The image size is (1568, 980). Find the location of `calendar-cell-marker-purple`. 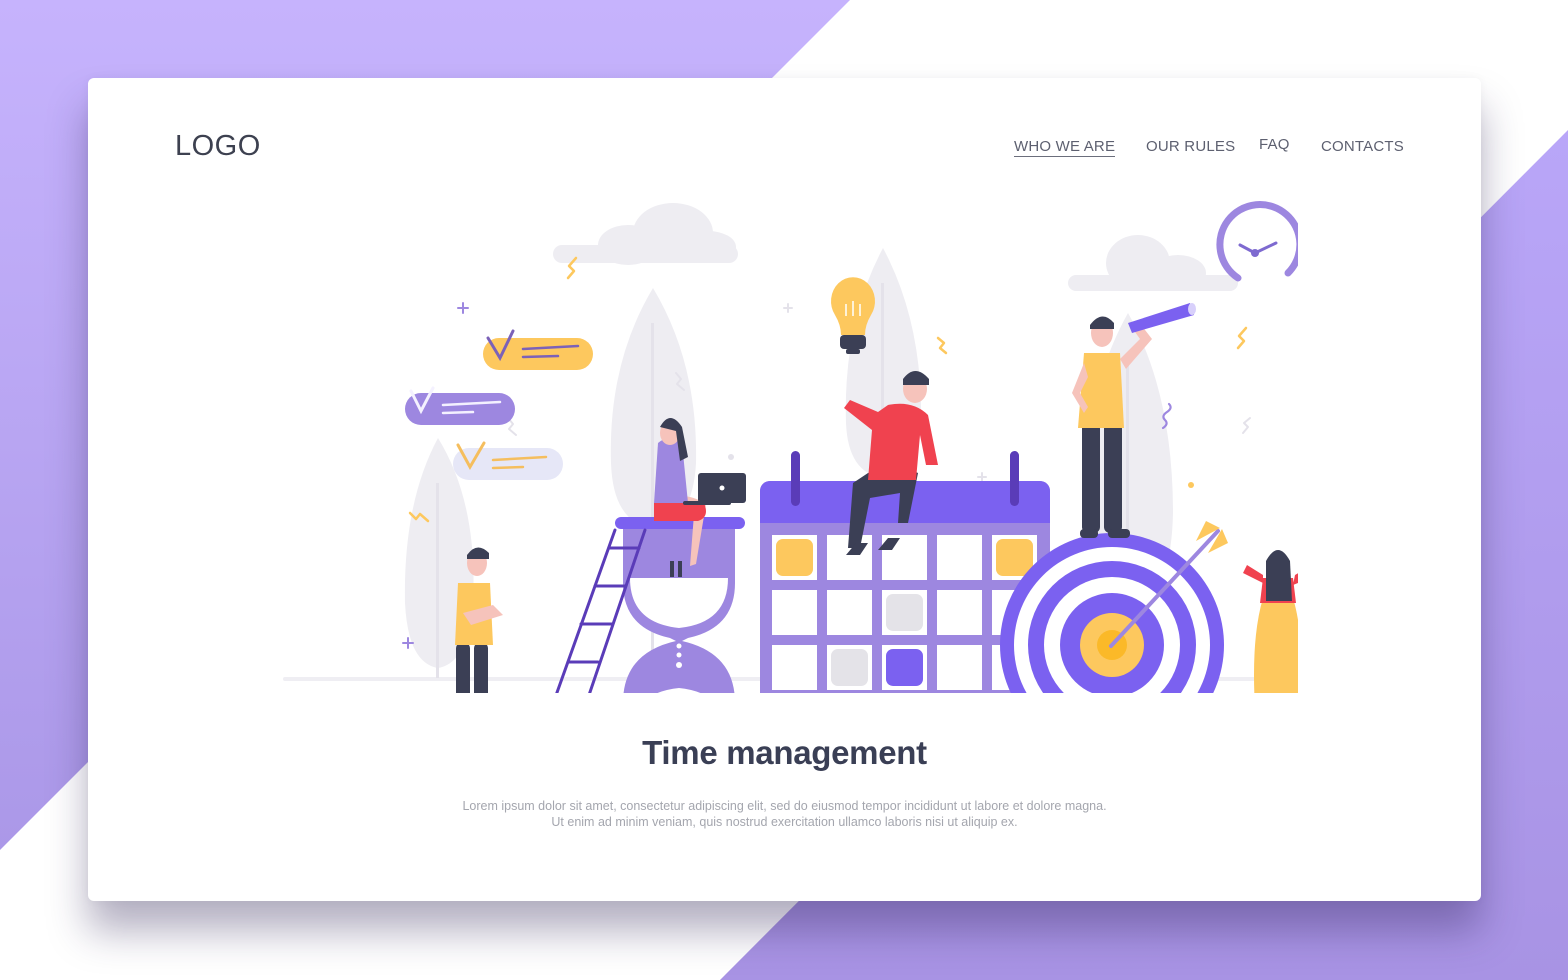

calendar-cell-marker-purple is located at coordinates (904, 667).